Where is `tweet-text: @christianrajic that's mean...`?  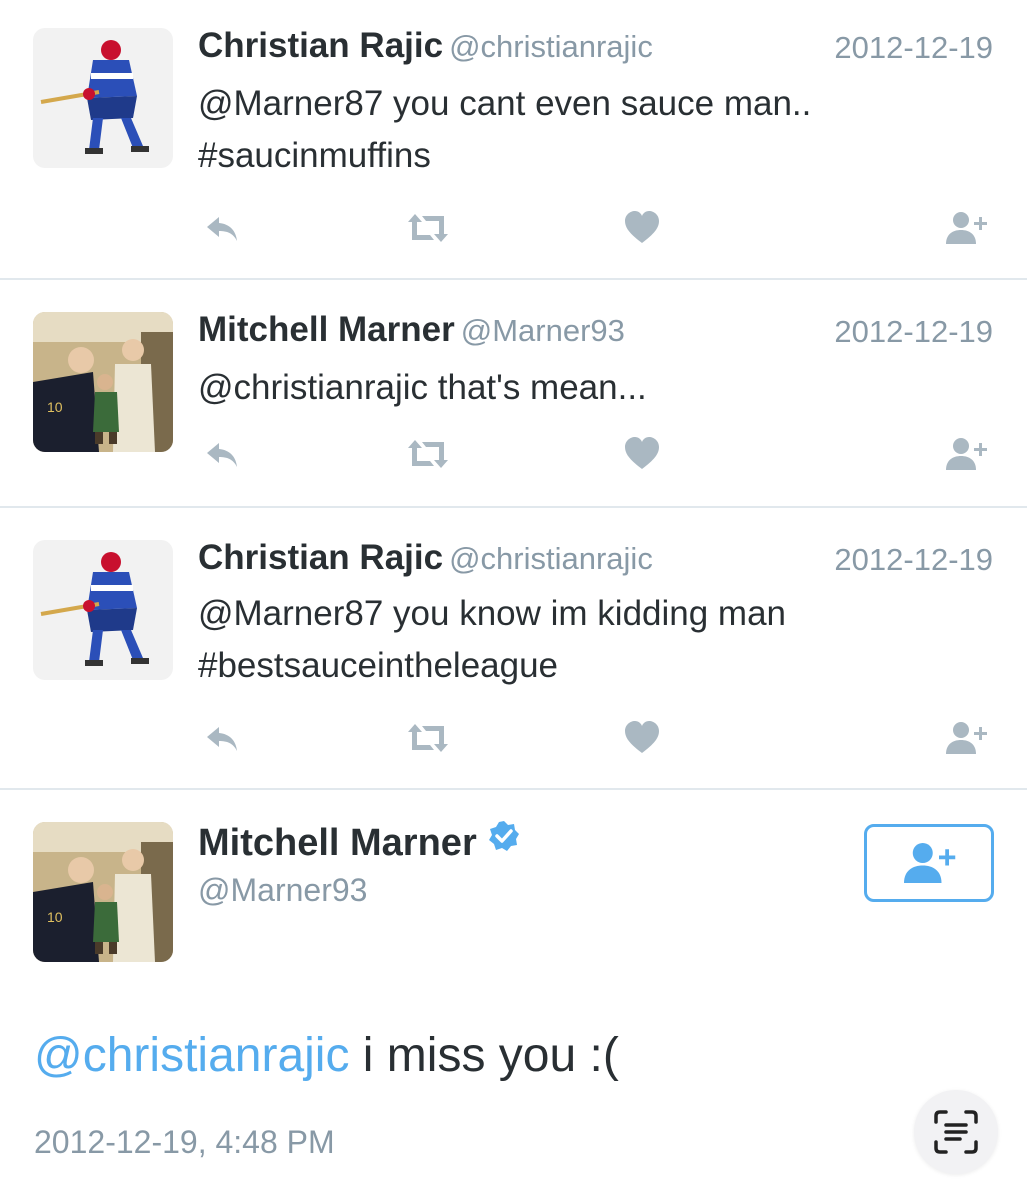 tweet-text: @christianrajic that's mean... is located at coordinates (588, 388).